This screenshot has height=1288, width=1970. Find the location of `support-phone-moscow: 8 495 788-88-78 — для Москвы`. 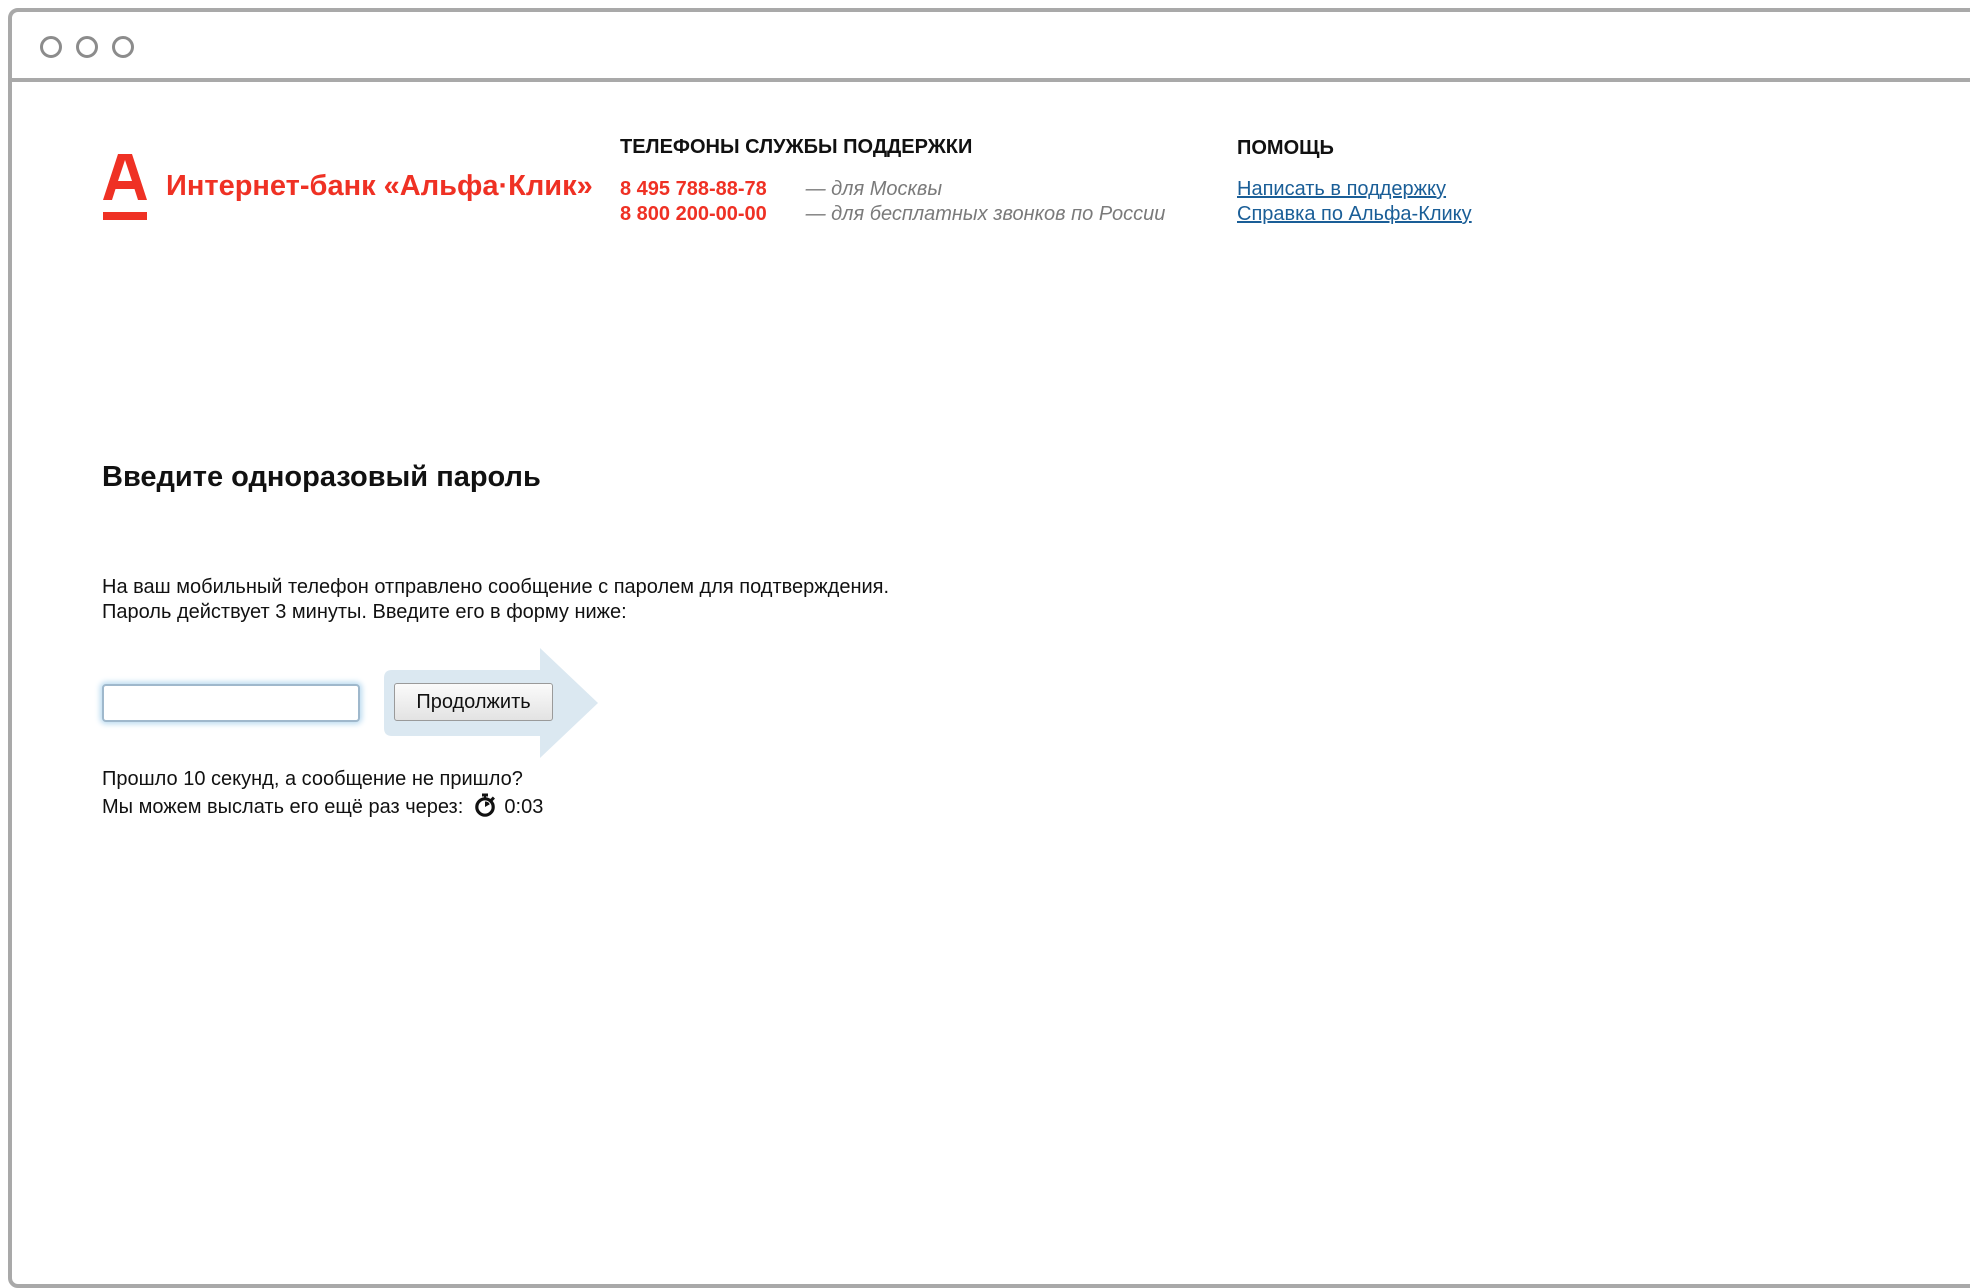

support-phone-moscow: 8 495 788-88-78 — для Москвы is located at coordinates (781, 189).